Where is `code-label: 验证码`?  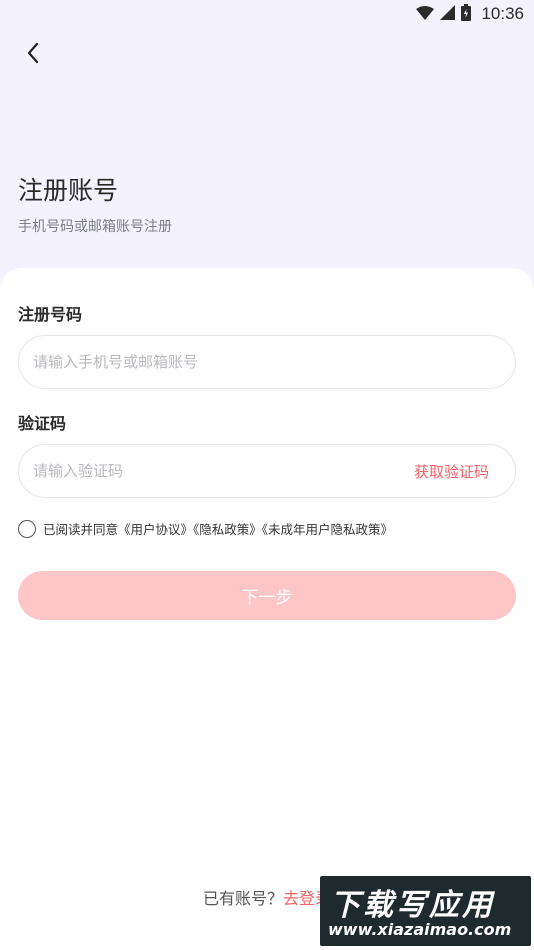 code-label: 验证码 is located at coordinates (42, 423).